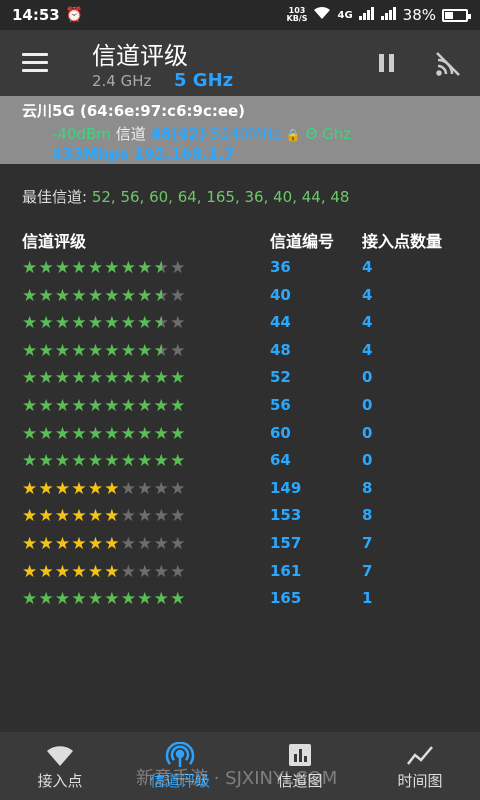 This screenshot has width=480, height=800. Describe the element at coordinates (367, 570) in the screenshot. I see `ap-count: 7` at that location.